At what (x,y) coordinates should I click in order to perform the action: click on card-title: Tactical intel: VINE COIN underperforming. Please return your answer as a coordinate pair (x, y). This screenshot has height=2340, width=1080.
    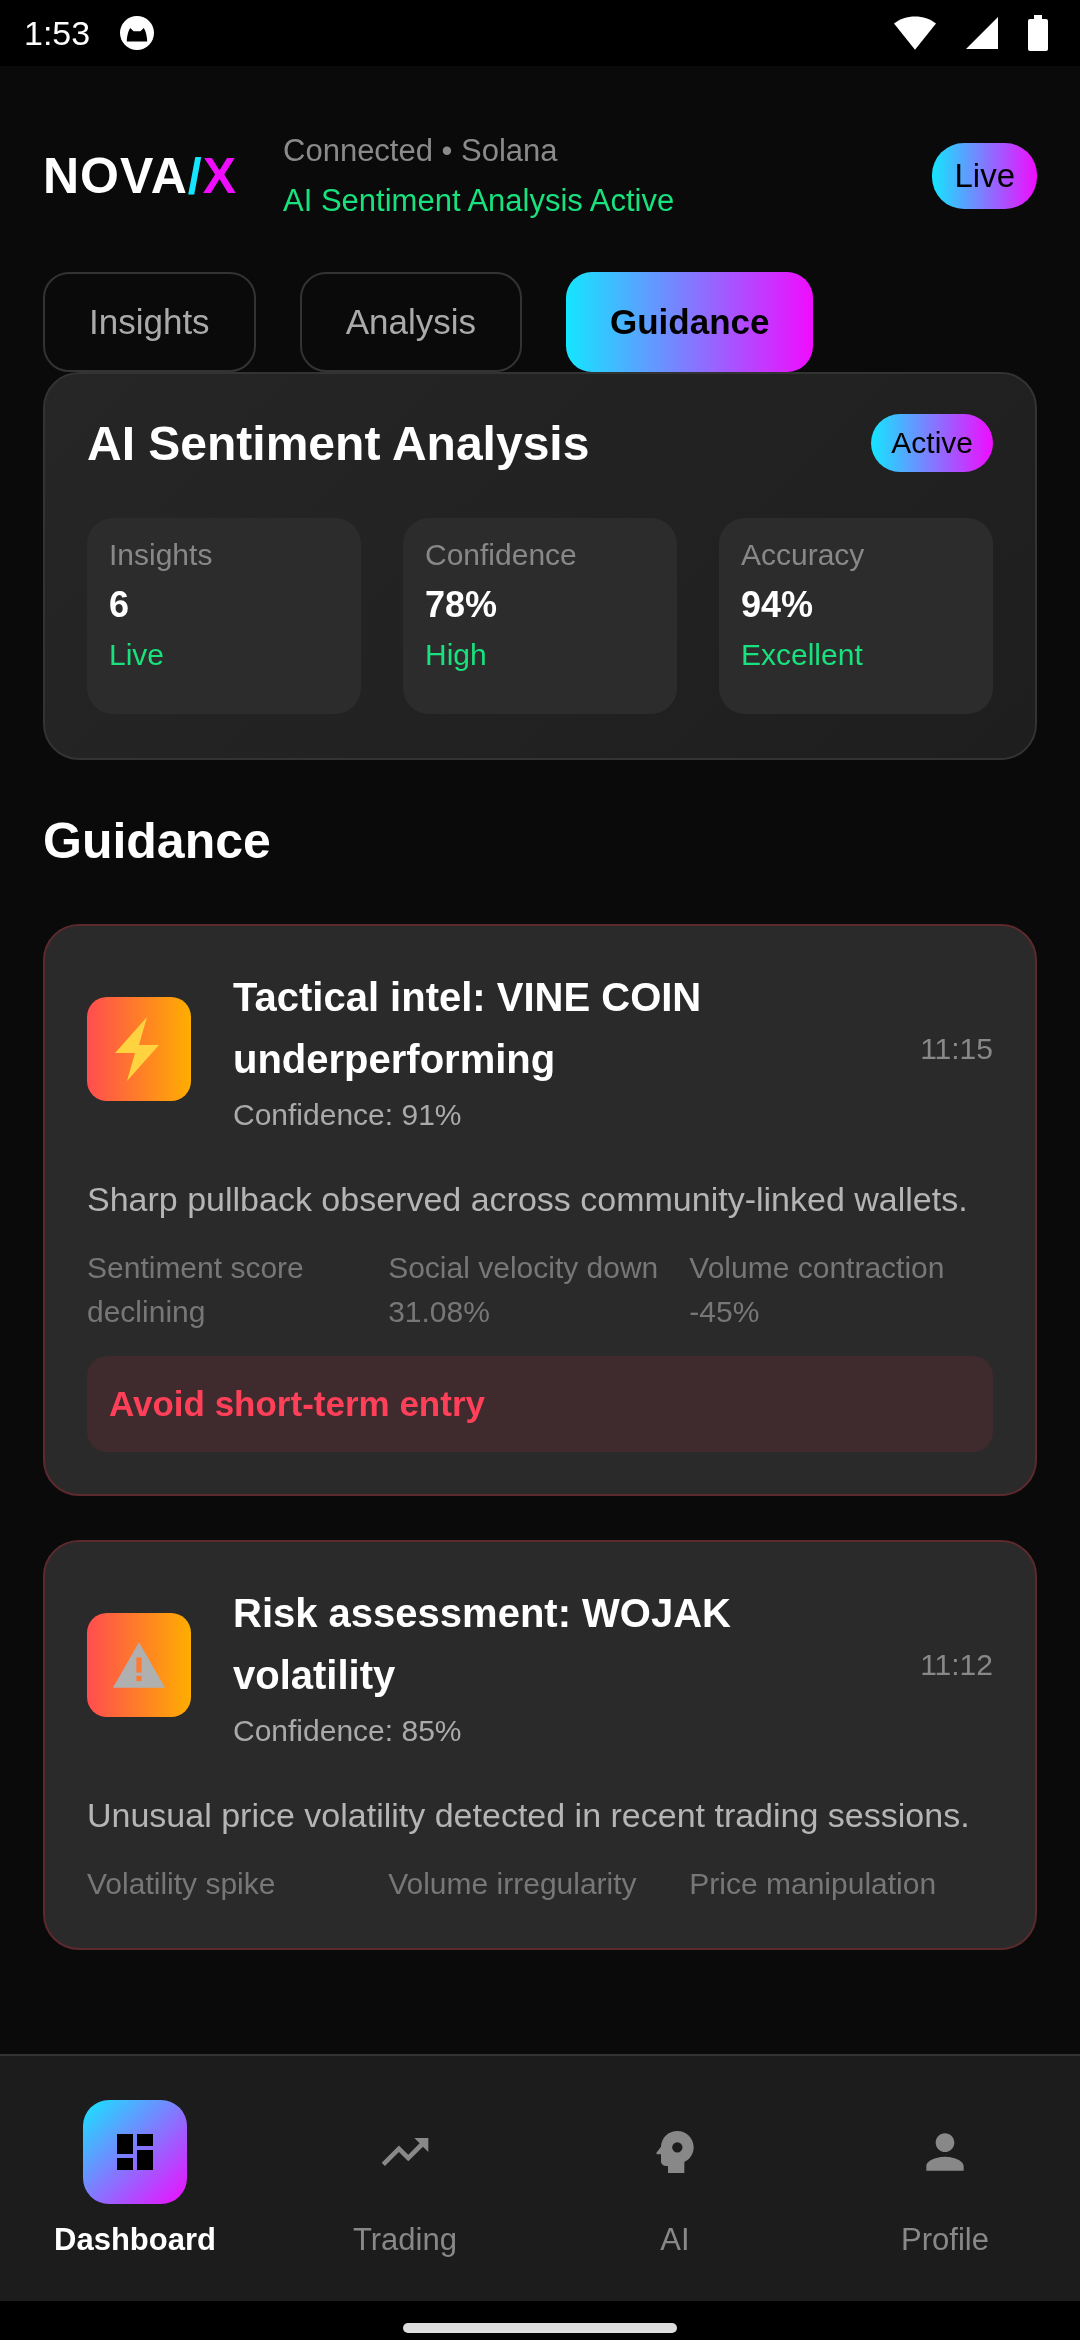
    Looking at the image, I should click on (468, 1028).